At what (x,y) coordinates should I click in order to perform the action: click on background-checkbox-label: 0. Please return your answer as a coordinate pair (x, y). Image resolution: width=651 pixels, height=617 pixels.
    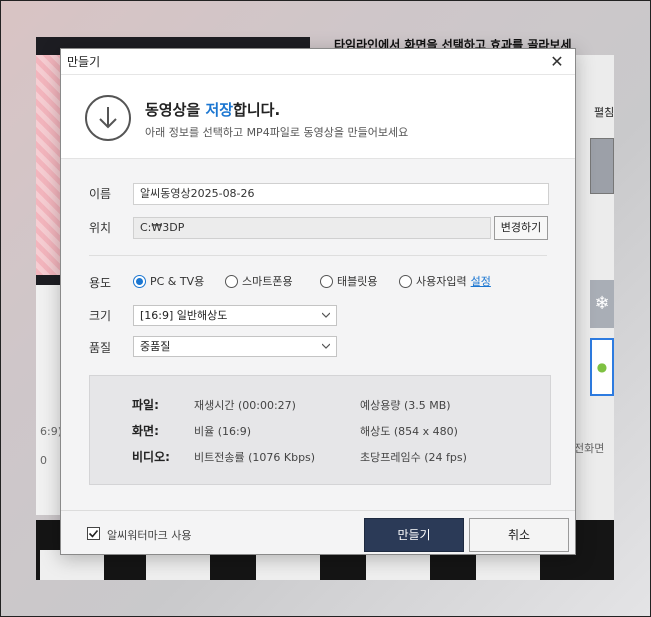
    Looking at the image, I should click on (43, 460).